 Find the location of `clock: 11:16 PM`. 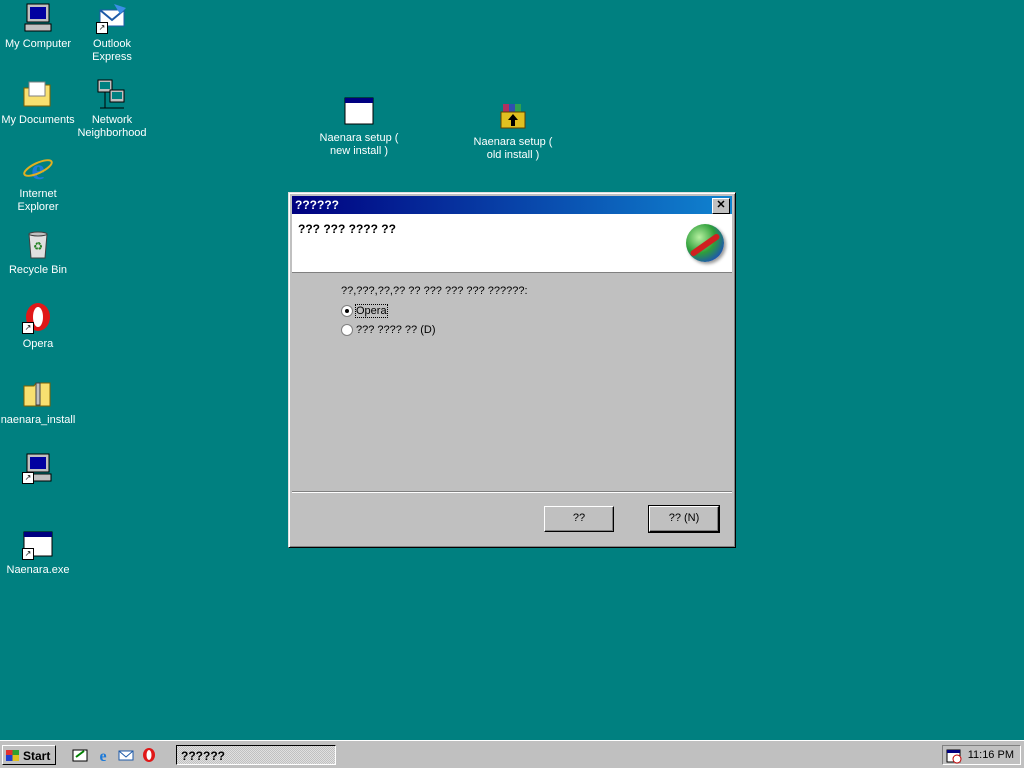

clock: 11:16 PM is located at coordinates (991, 755).